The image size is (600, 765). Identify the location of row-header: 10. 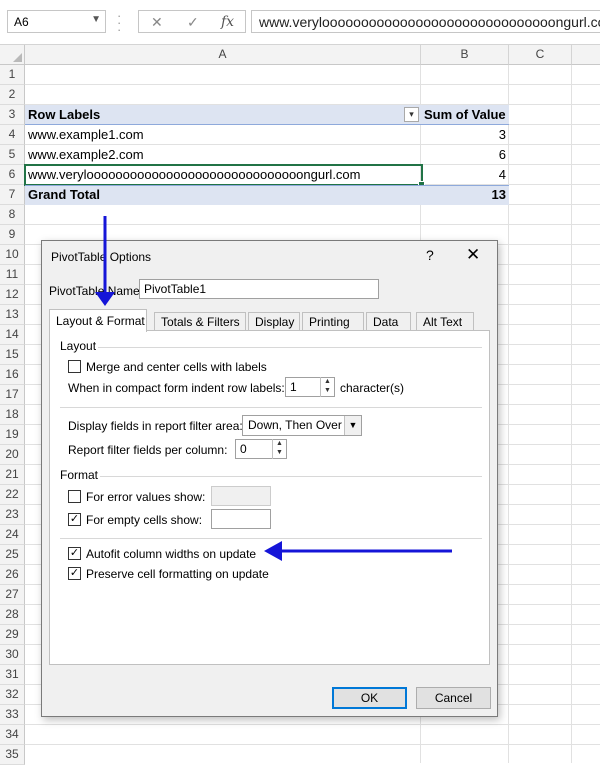
(12, 255).